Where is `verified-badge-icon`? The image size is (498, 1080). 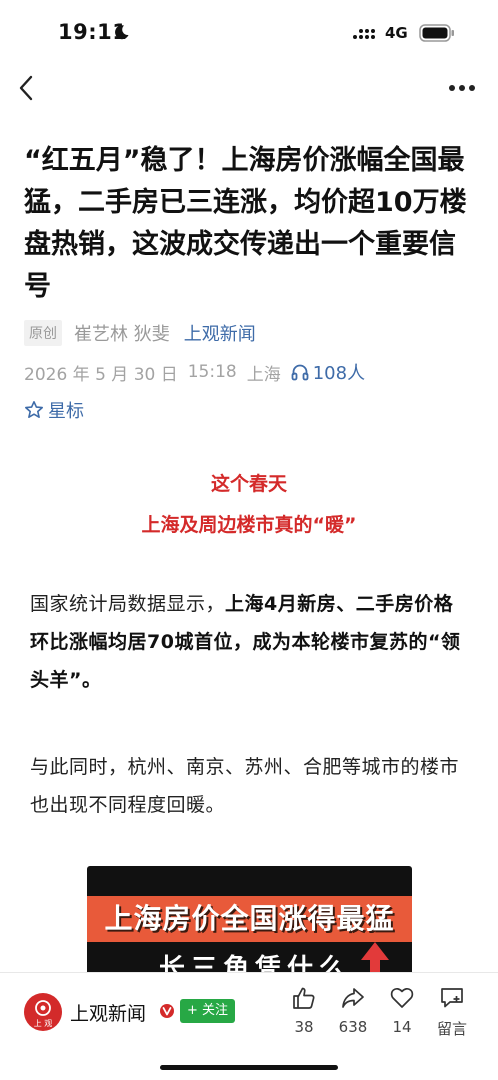 verified-badge-icon is located at coordinates (167, 1011).